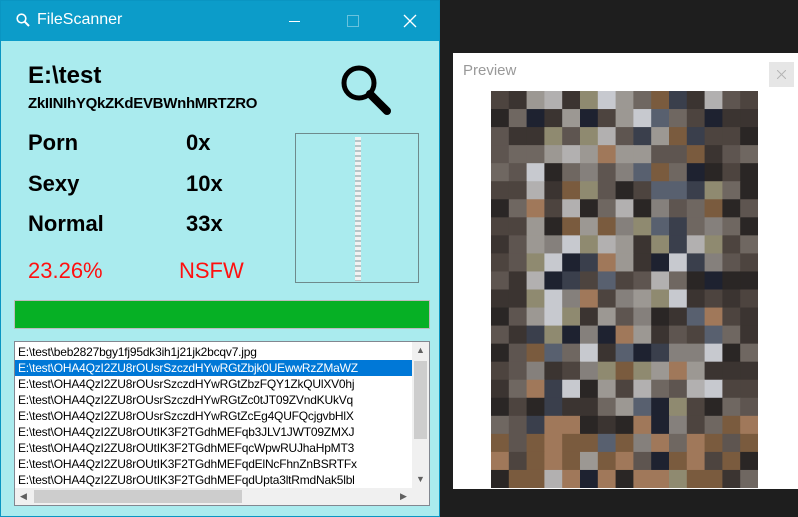  I want to click on scan-progress-bar, so click(222, 314).